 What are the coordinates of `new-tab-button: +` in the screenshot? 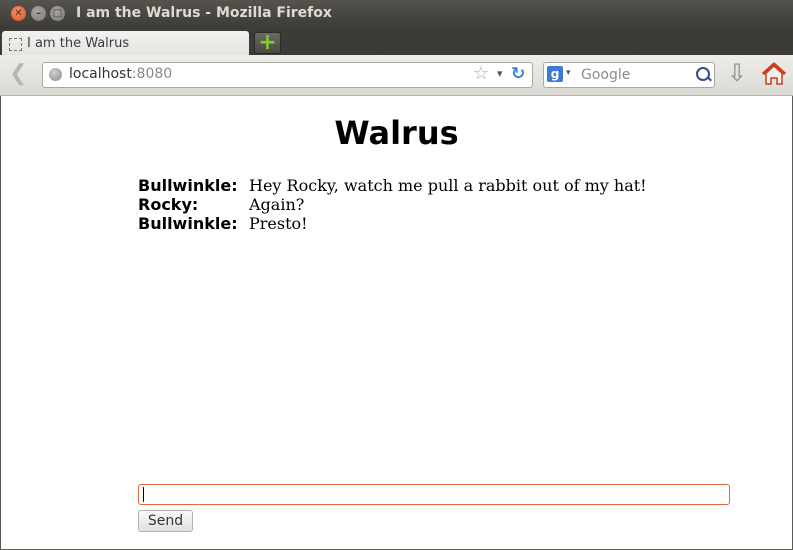 It's located at (267, 42).